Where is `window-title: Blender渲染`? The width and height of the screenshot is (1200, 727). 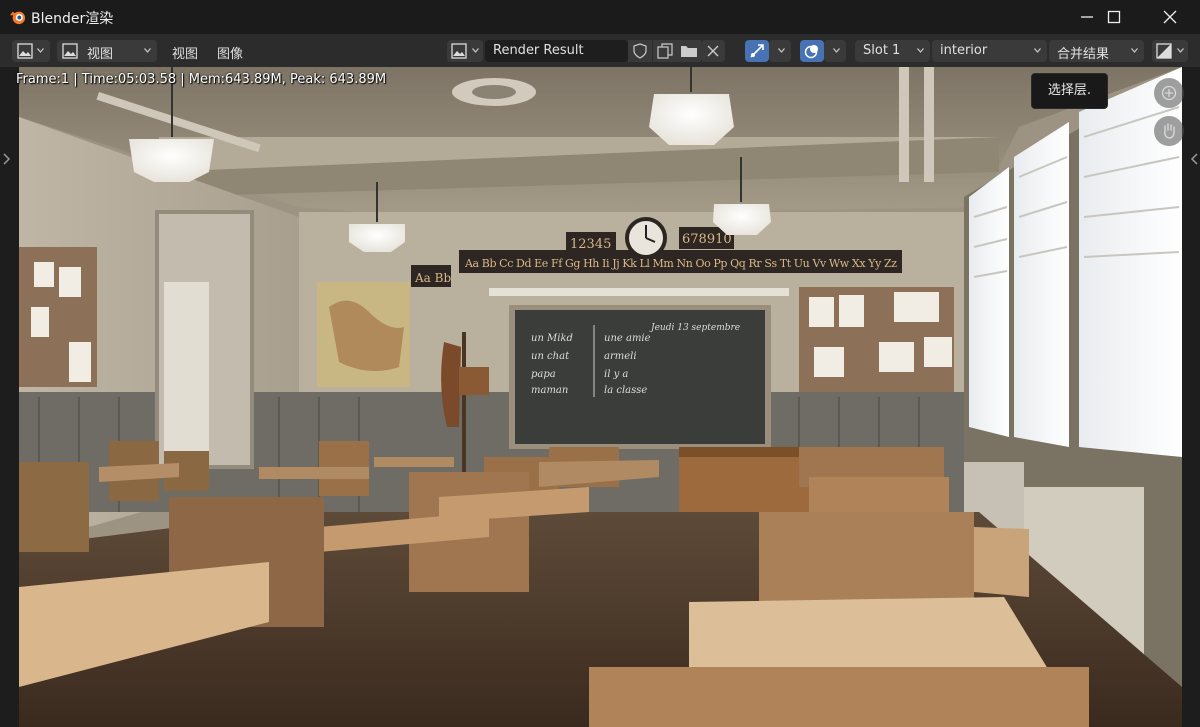
window-title: Blender渲染 is located at coordinates (72, 19).